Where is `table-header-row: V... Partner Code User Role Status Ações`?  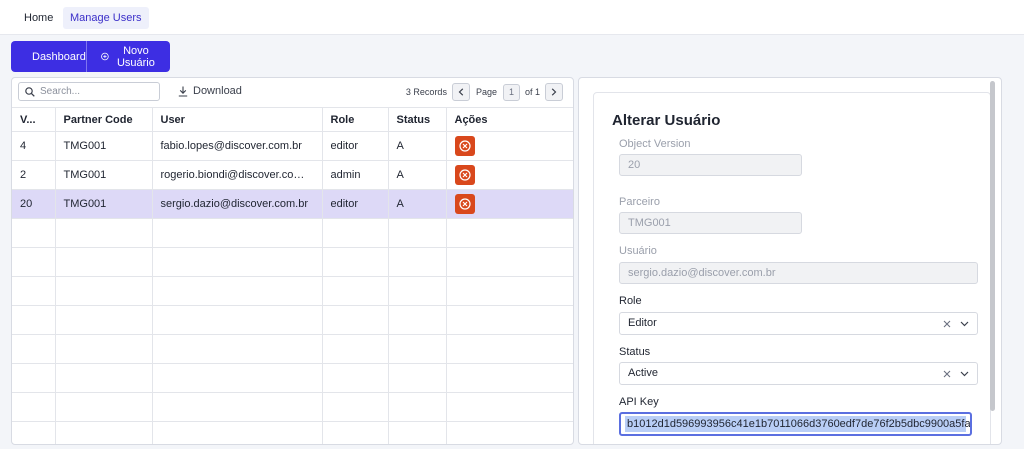 table-header-row: V... Partner Code User Role Status Ações is located at coordinates (292, 119).